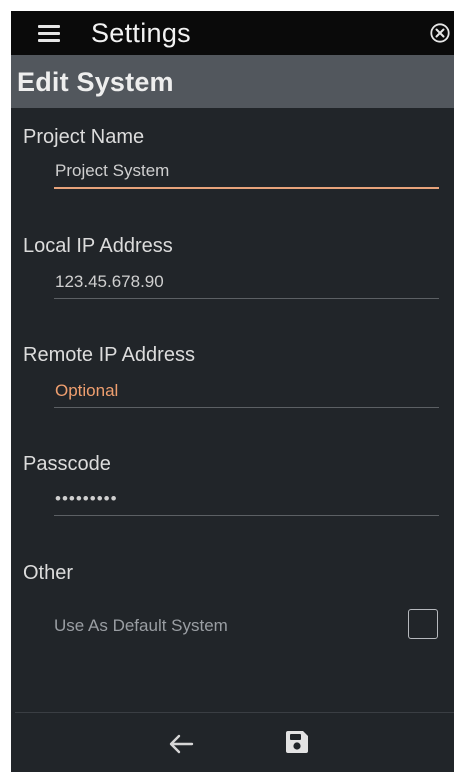  I want to click on remote-ip-label: Remote IP Address, so click(109, 355).